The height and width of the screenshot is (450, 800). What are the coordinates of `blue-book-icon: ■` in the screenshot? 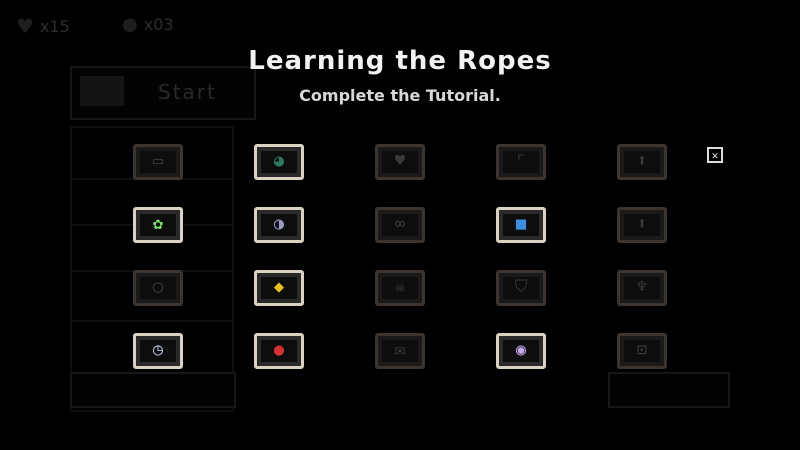 It's located at (521, 224).